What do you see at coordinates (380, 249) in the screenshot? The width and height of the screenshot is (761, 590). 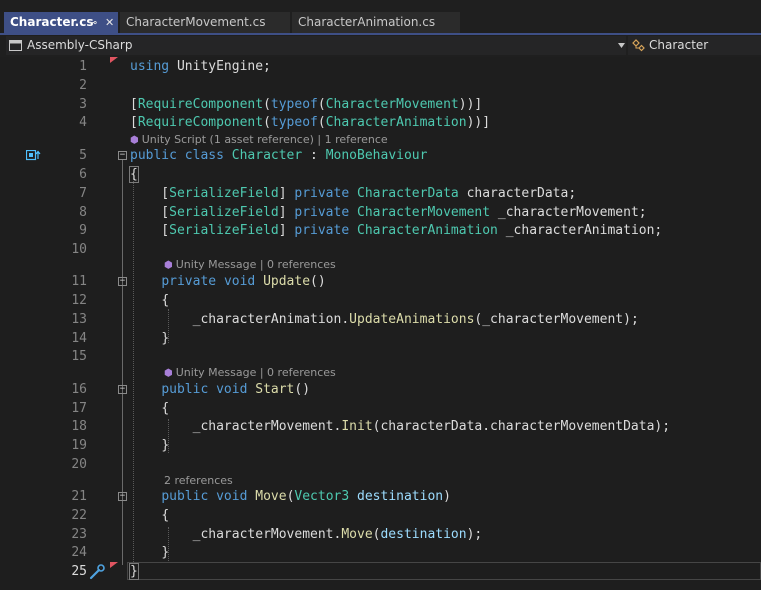 I see `code-line: 10` at bounding box center [380, 249].